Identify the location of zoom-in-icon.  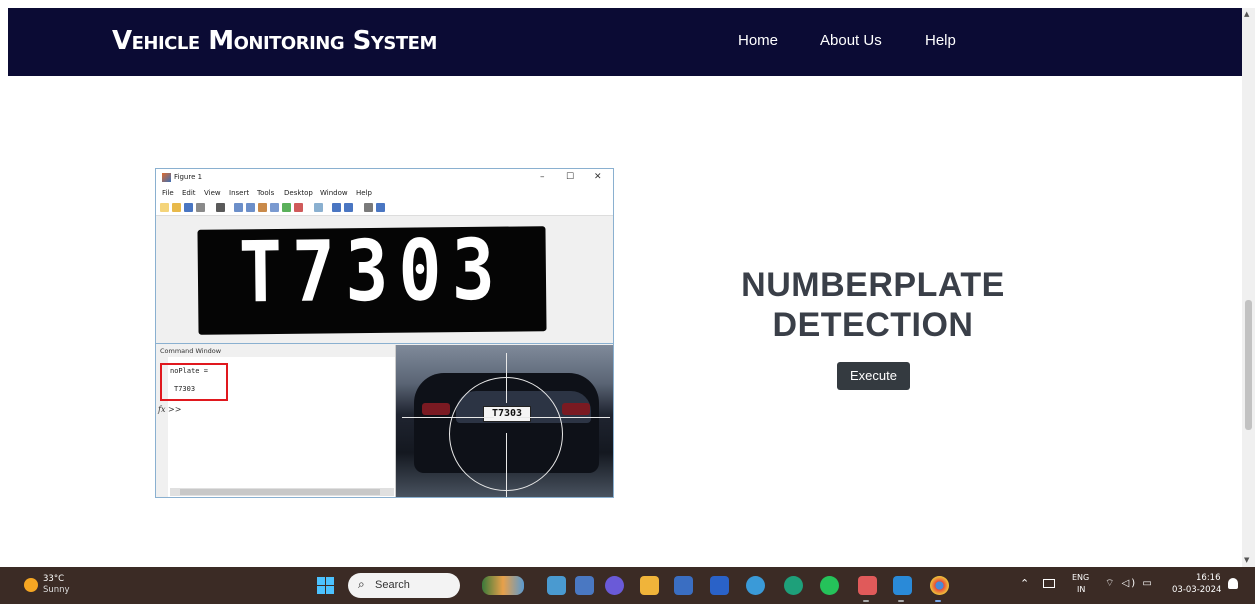
(238, 207).